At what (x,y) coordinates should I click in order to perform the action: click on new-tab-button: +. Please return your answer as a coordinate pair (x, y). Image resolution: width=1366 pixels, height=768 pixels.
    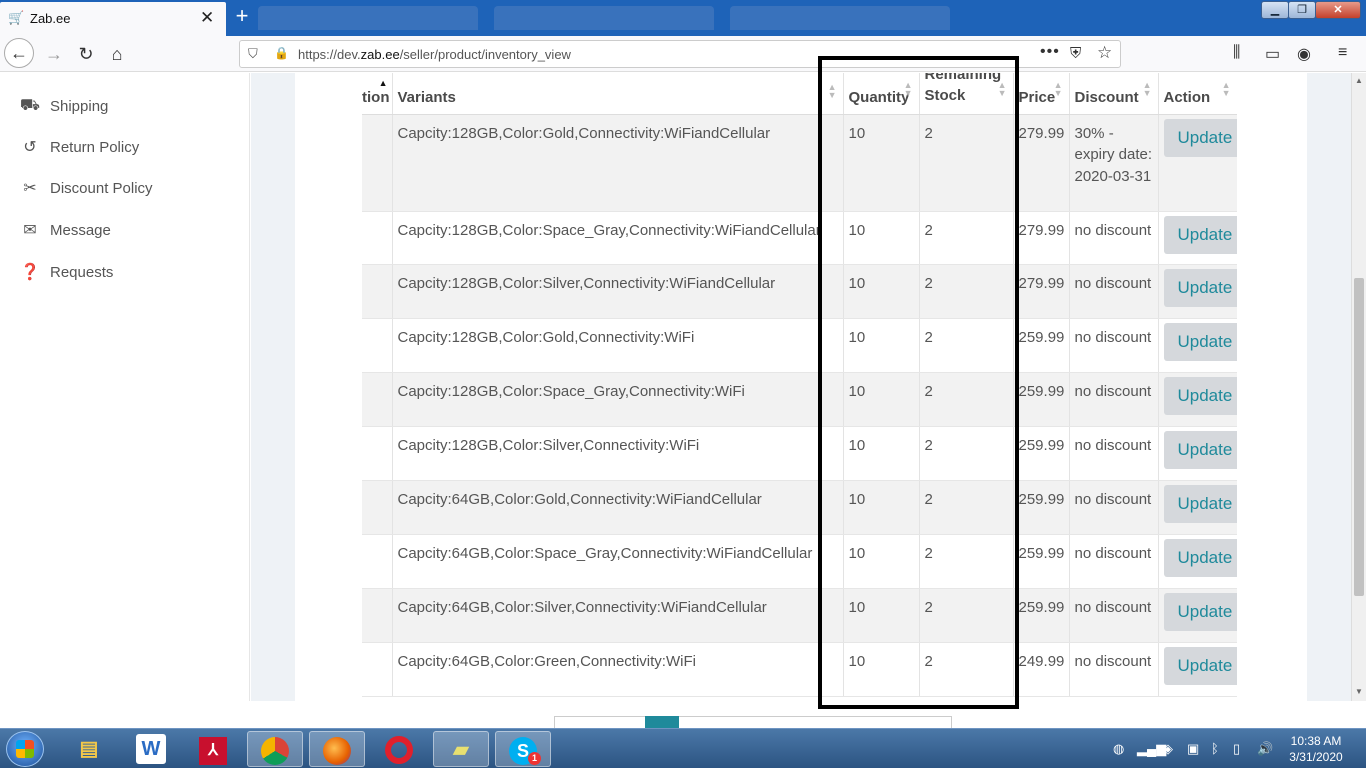
    Looking at the image, I should click on (242, 16).